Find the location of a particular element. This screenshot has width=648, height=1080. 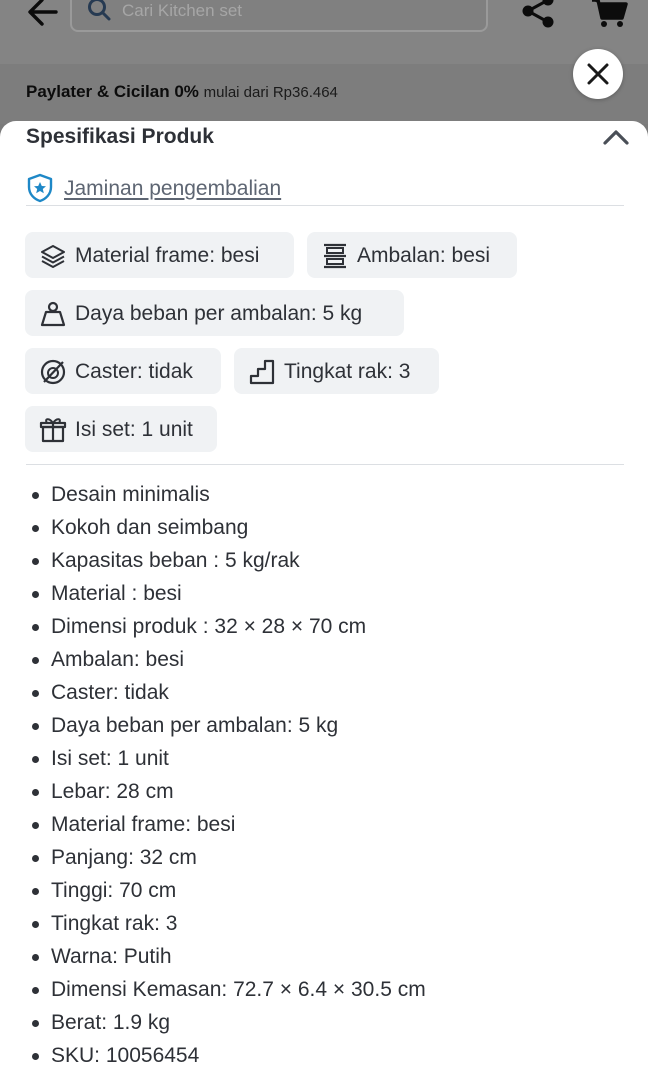

list-item: Tinggi: 70 cm is located at coordinates (325, 890).